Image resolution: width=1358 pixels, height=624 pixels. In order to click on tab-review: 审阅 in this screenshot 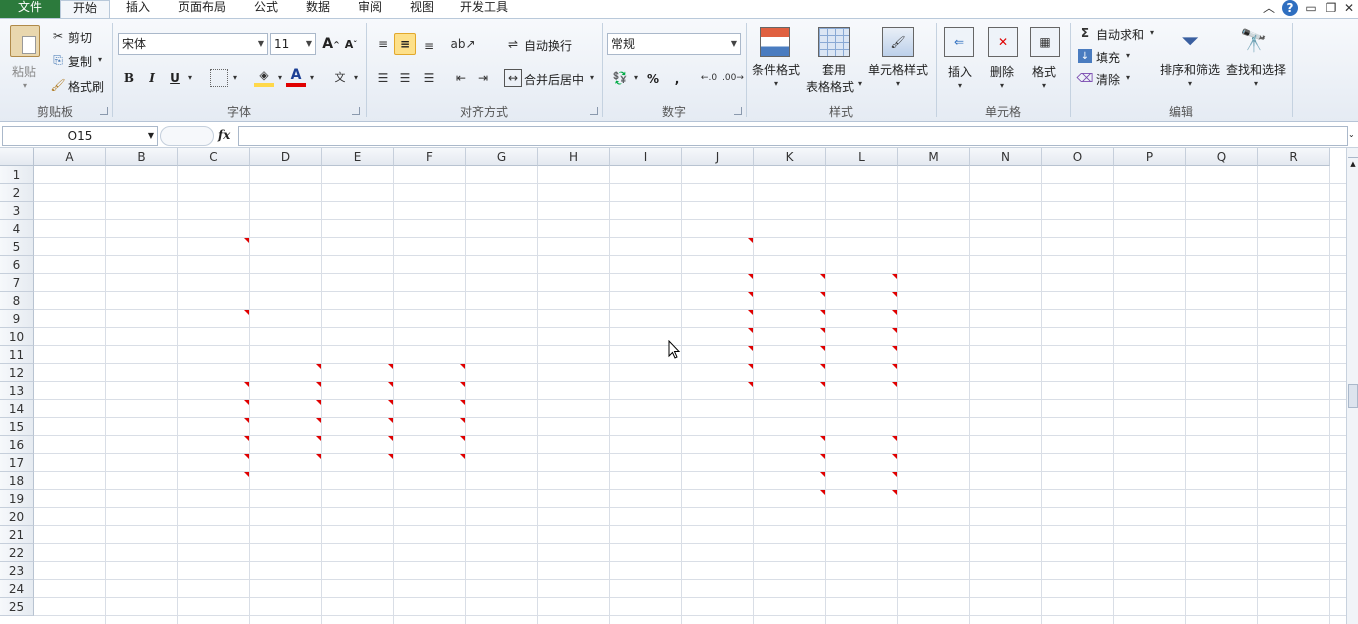, I will do `click(370, 9)`.